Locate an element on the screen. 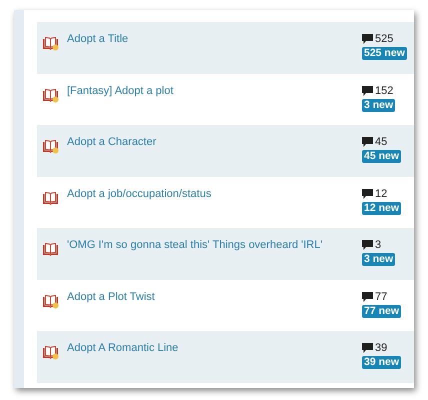 This screenshot has height=400, width=428. thread-title-link: Adopt a Plot Twist is located at coordinates (111, 297).